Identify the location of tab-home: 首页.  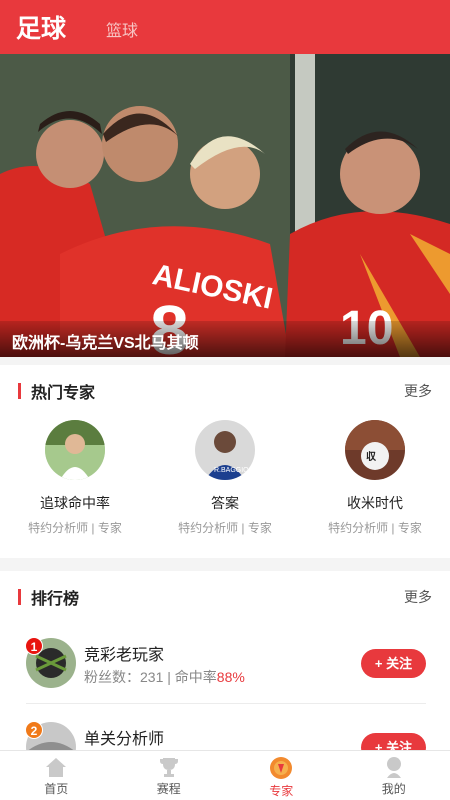
(56, 775).